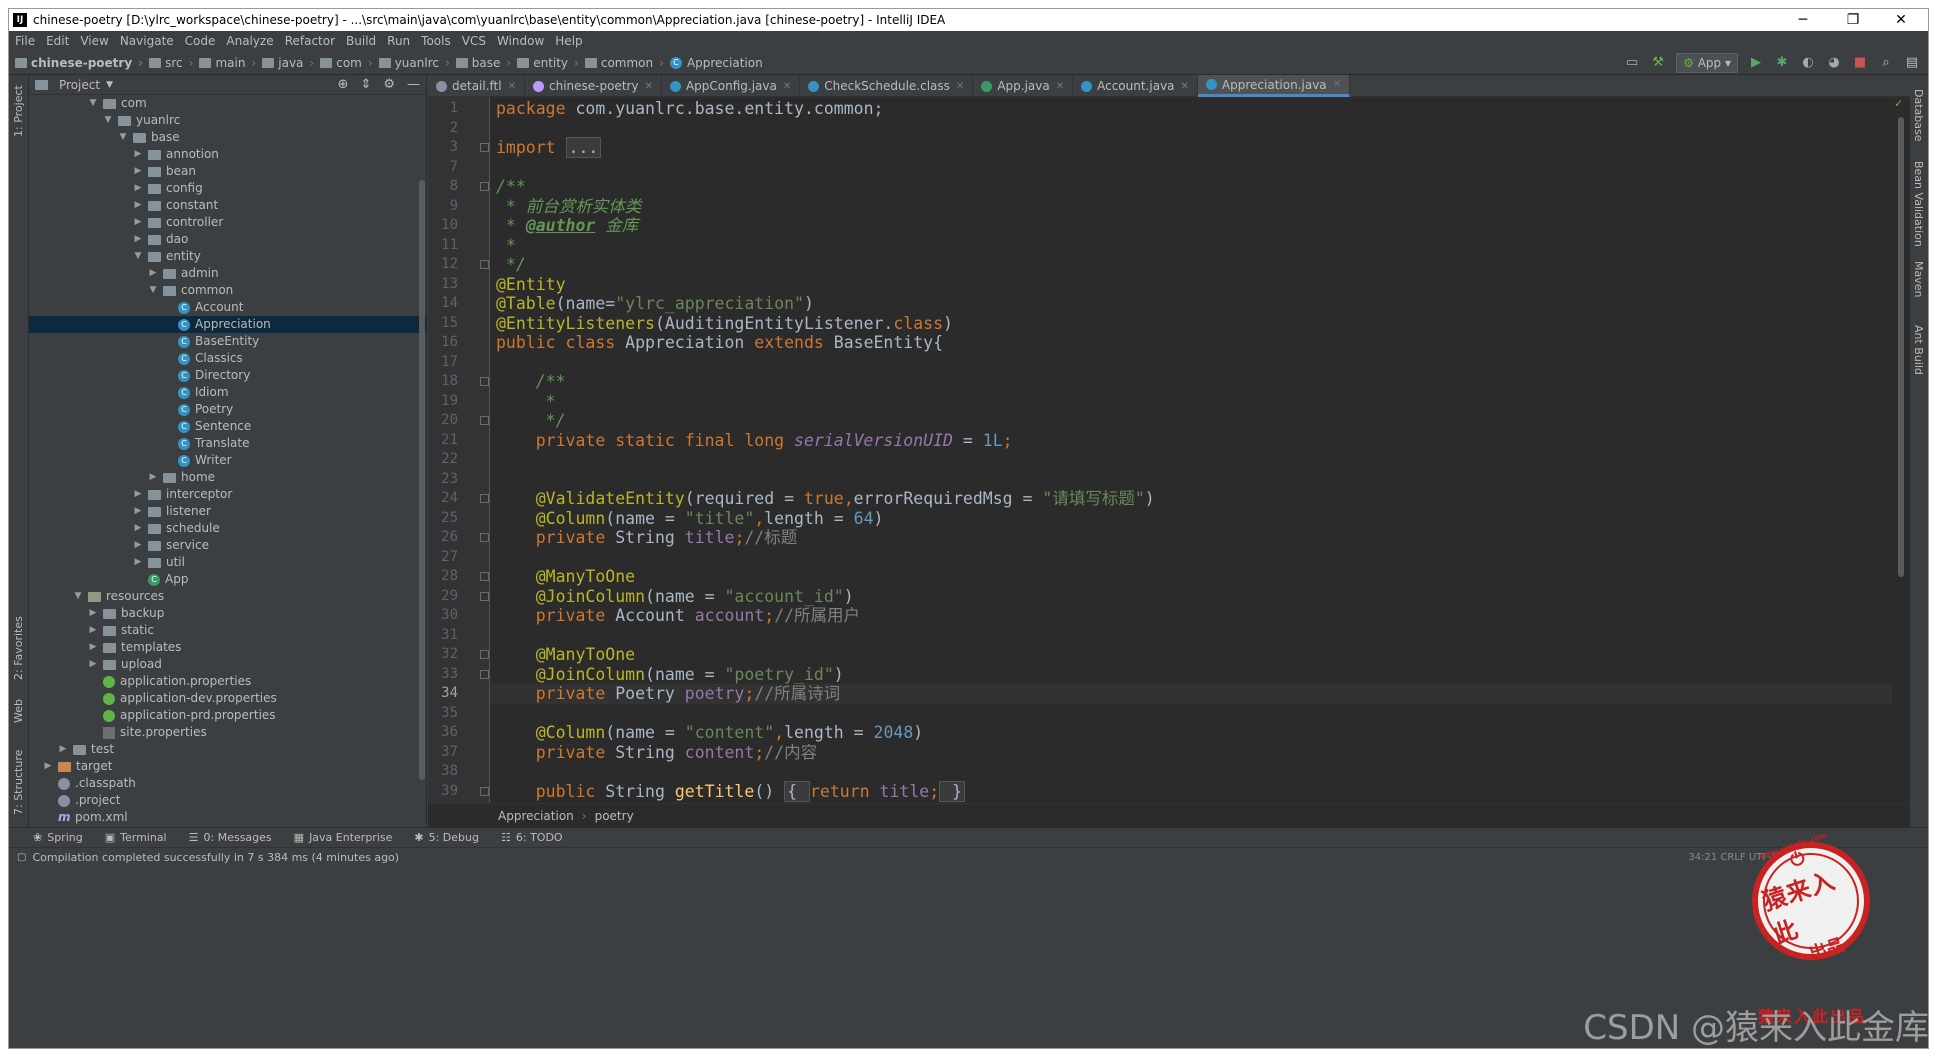 Image resolution: width=1937 pixels, height=1057 pixels. What do you see at coordinates (227, 103) in the screenshot?
I see `tree-node-com: ▼ com` at bounding box center [227, 103].